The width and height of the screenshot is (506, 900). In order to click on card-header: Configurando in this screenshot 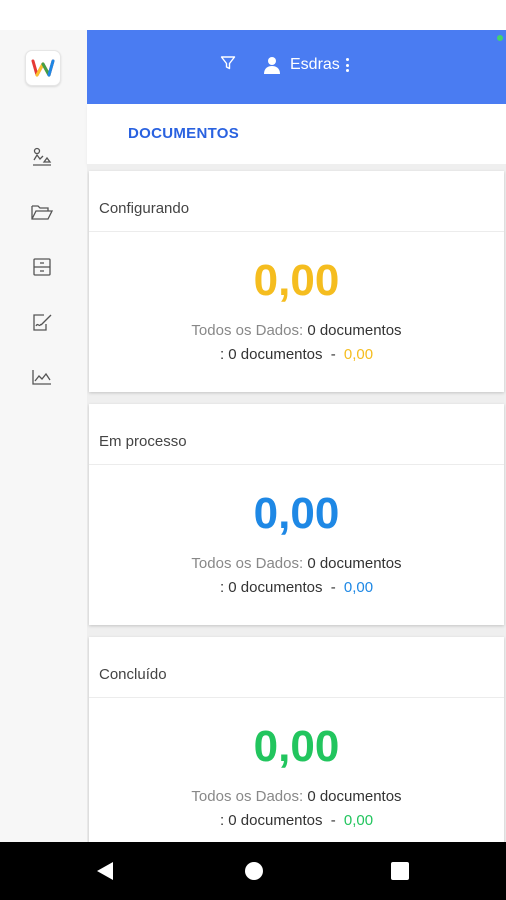, I will do `click(296, 201)`.